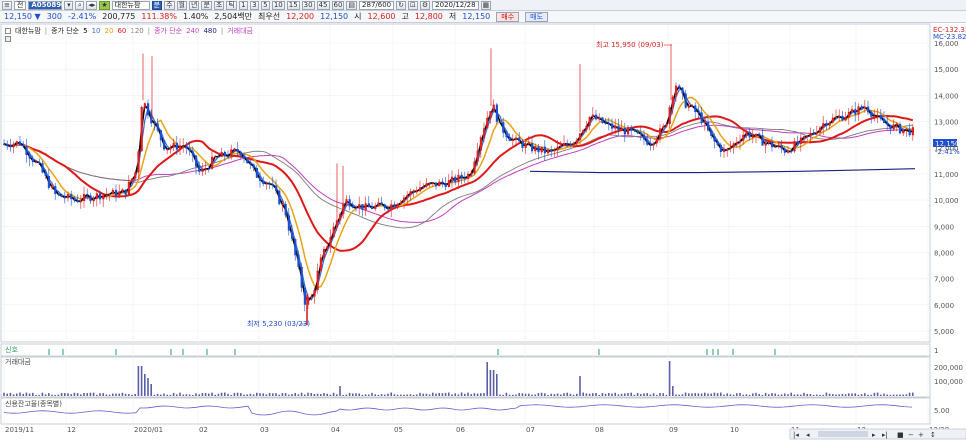  What do you see at coordinates (19, 430) in the screenshot?
I see `date-axis-tick: 2019/11` at bounding box center [19, 430].